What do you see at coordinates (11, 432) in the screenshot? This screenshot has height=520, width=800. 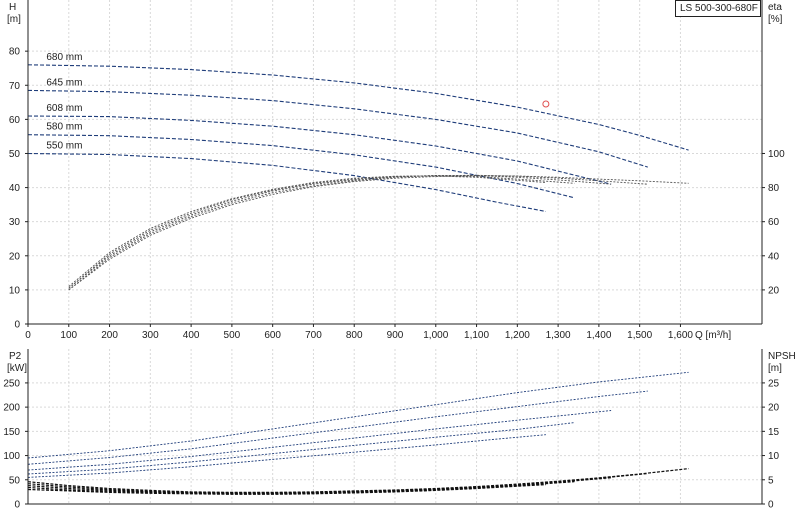 I see `power-chart-left-tick-label: 150` at bounding box center [11, 432].